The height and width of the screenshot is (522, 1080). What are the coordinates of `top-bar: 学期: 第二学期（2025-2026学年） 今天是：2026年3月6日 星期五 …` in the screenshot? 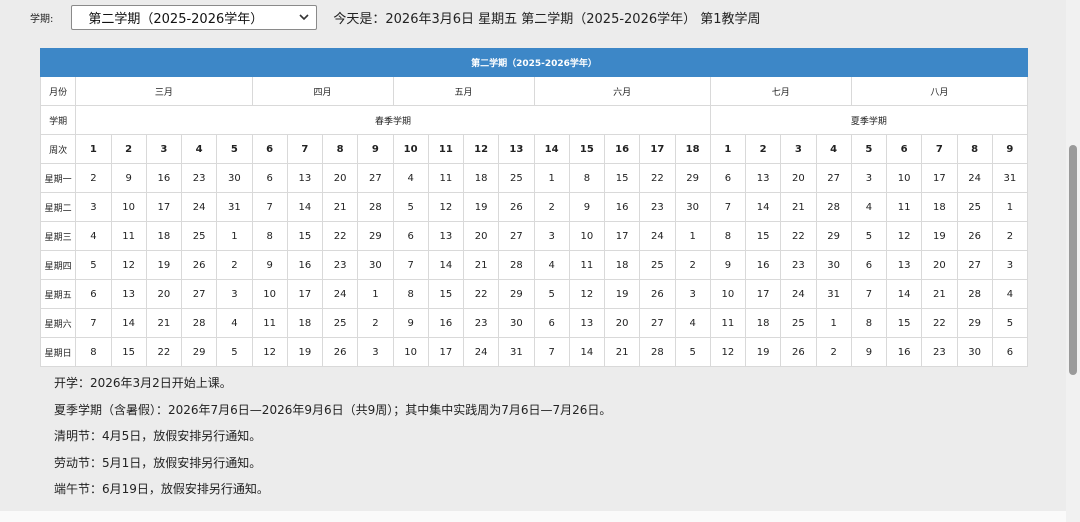 It's located at (395, 17).